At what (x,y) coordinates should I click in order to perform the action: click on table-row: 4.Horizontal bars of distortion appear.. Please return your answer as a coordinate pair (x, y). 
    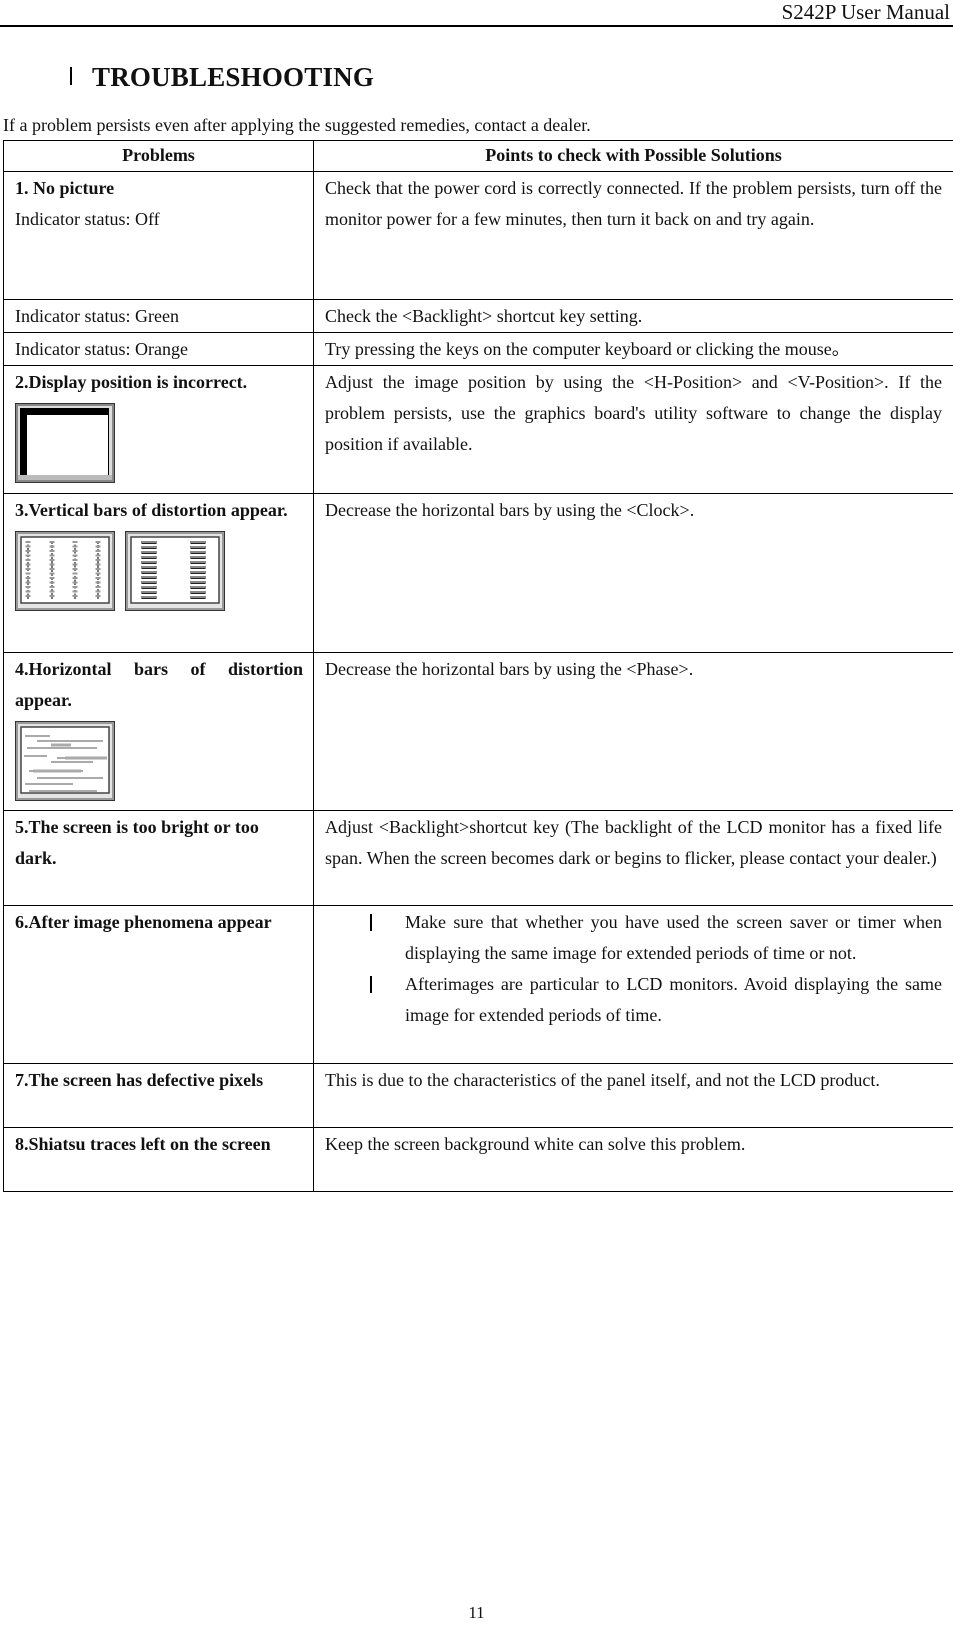
    Looking at the image, I should click on (478, 731).